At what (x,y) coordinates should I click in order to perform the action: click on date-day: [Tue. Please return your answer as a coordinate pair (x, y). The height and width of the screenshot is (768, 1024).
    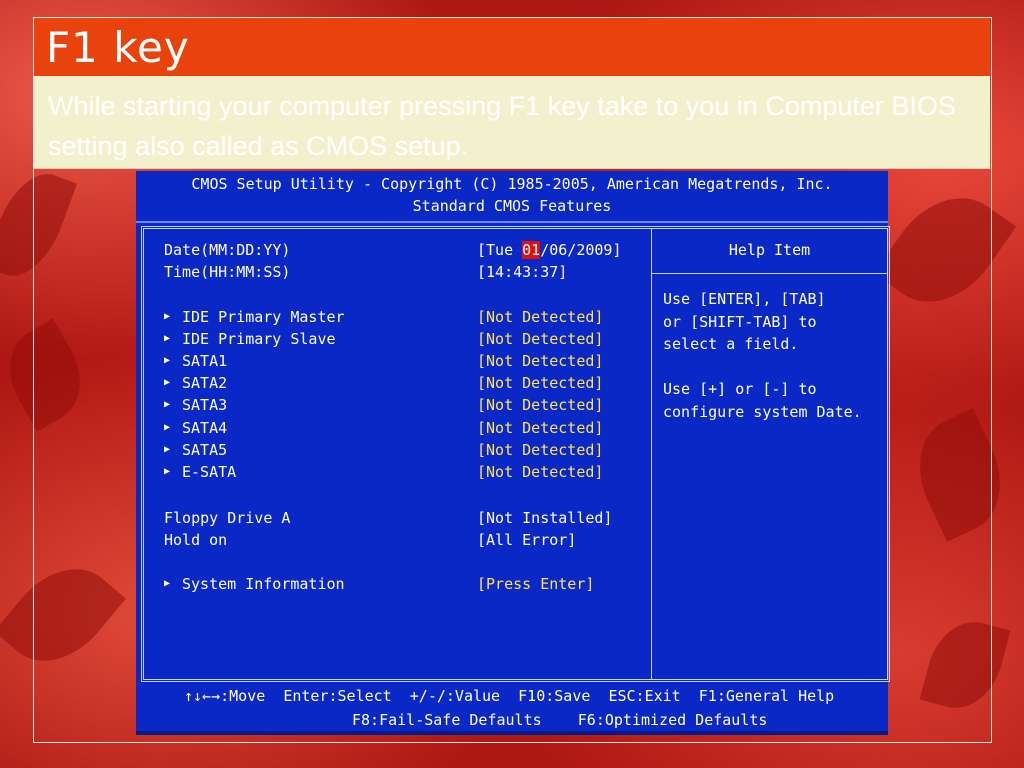
    Looking at the image, I should click on (500, 250).